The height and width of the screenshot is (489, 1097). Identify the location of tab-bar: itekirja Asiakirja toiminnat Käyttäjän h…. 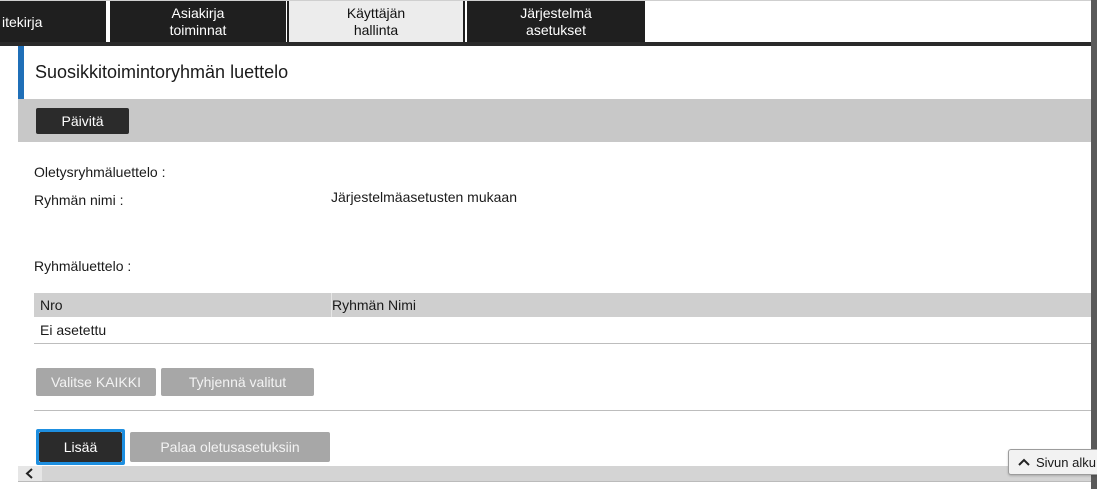
(548, 22).